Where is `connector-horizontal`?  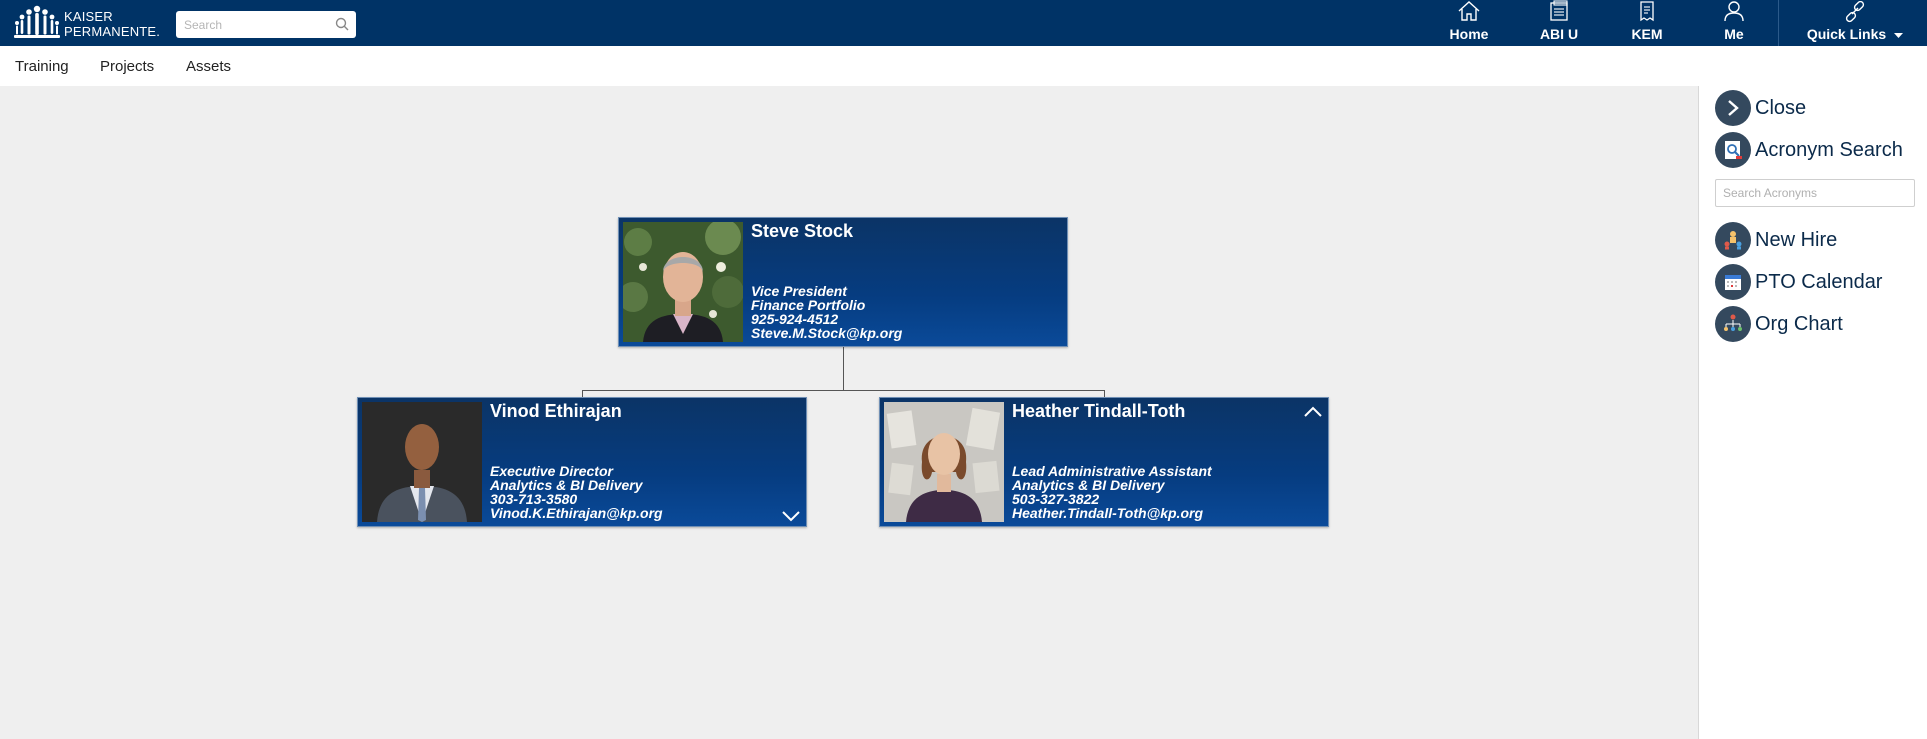
connector-horizontal is located at coordinates (843, 390).